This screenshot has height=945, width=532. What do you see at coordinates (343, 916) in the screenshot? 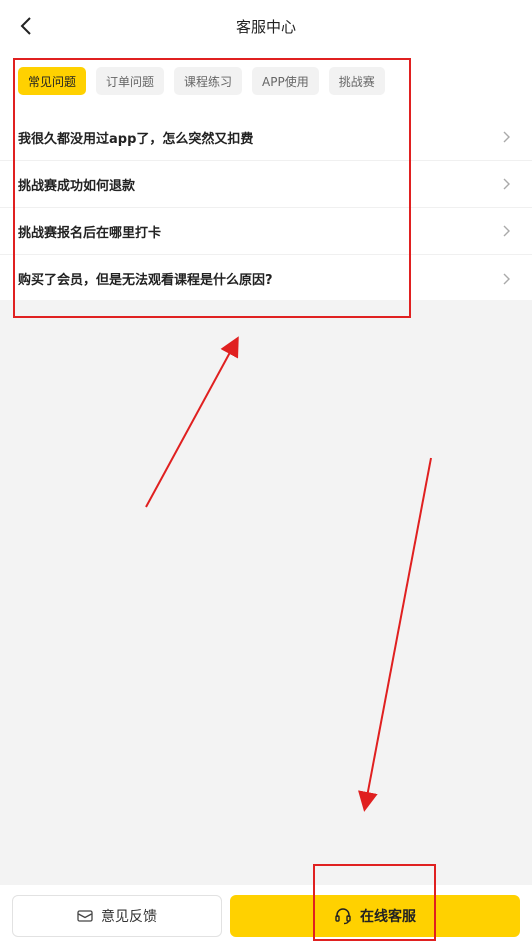
I see `headset-icon` at bounding box center [343, 916].